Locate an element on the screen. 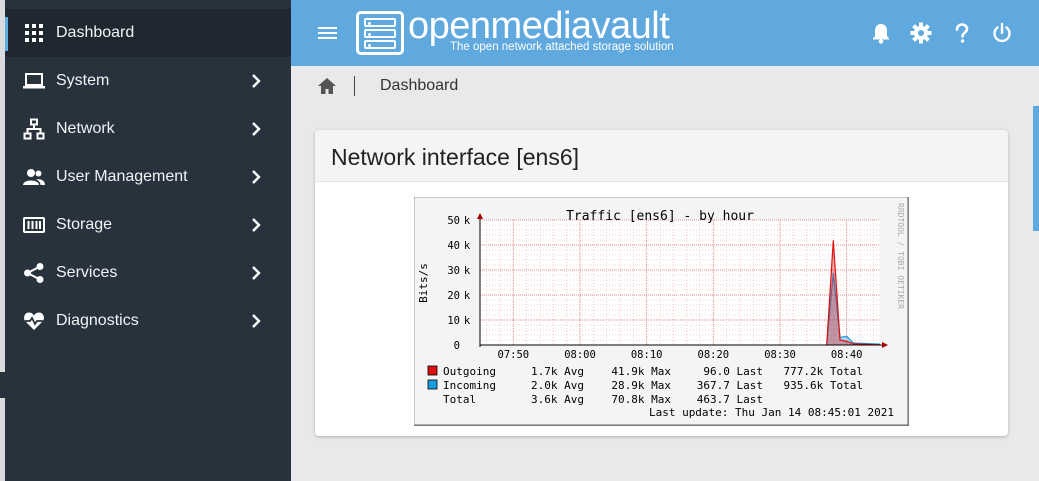 This screenshot has width=1039, height=481. users-icon is located at coordinates (34, 177).